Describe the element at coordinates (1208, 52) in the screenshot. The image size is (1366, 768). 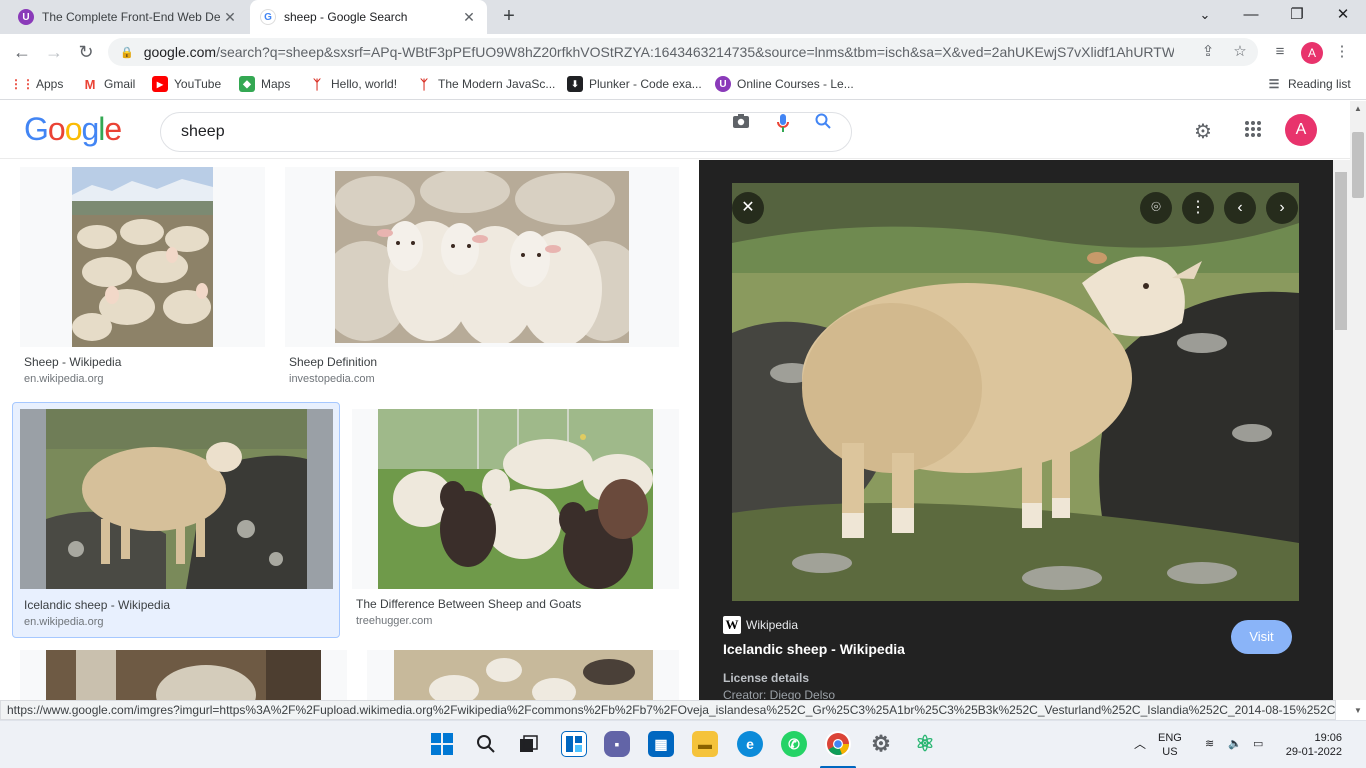
I see `share-icon: ⇪` at that location.